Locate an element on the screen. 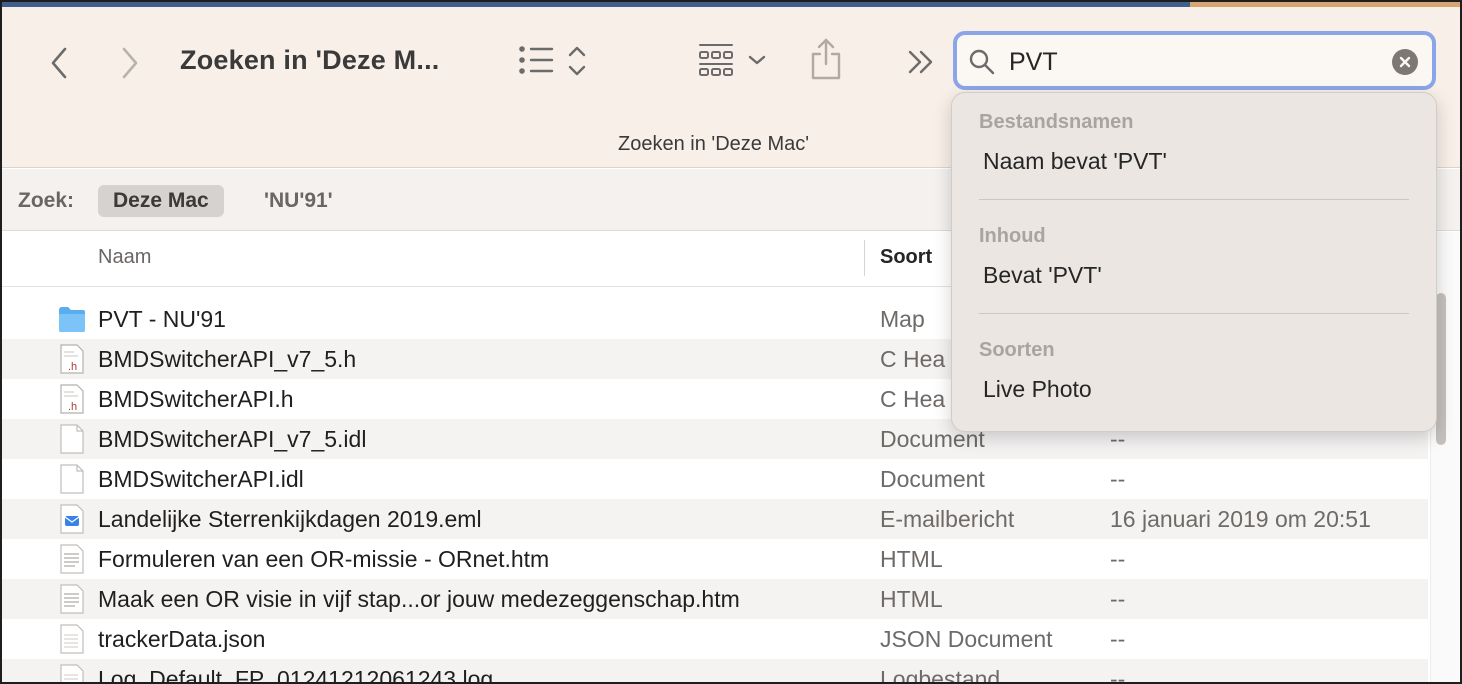  table-row: trackerData.json JSON Document -- is located at coordinates (715, 639).